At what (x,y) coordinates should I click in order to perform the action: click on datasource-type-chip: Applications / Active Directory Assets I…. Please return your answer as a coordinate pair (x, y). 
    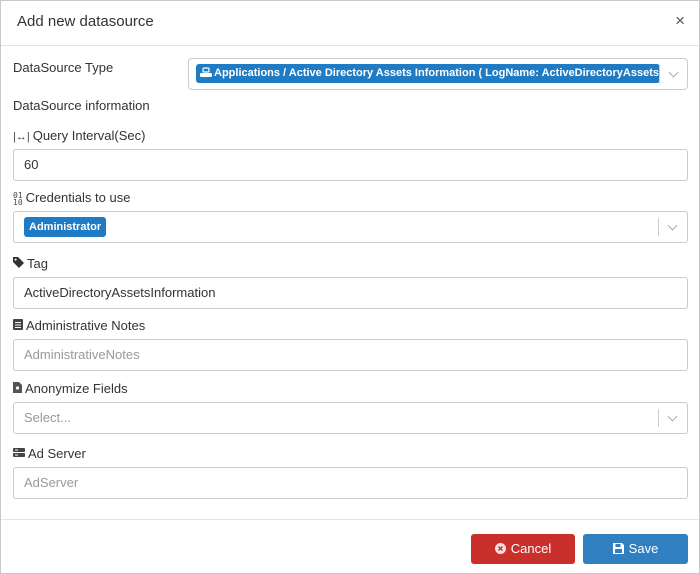
    Looking at the image, I should click on (428, 73).